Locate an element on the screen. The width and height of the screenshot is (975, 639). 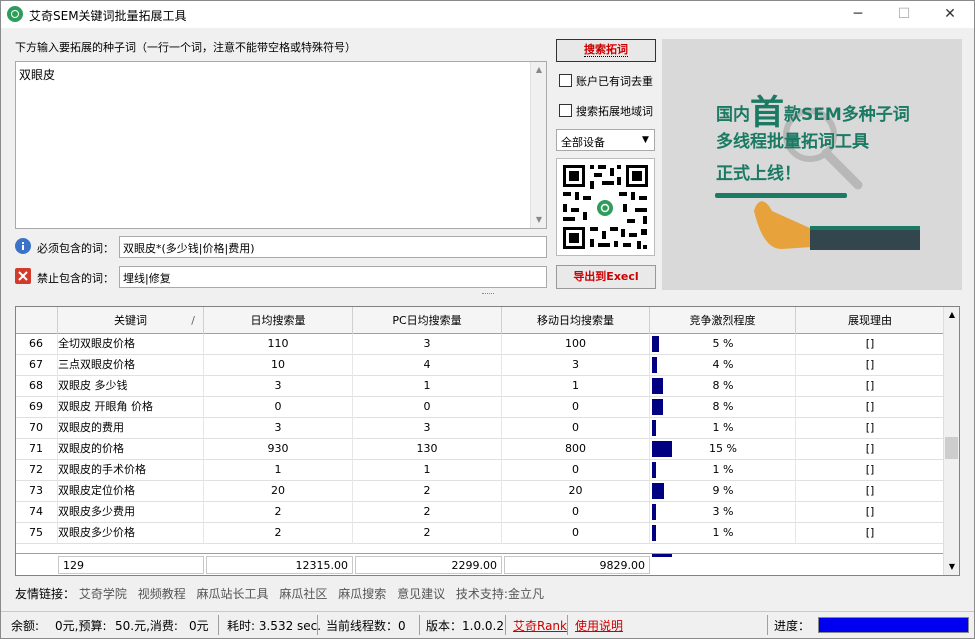
competition-text: 15 % is located at coordinates (723, 448).